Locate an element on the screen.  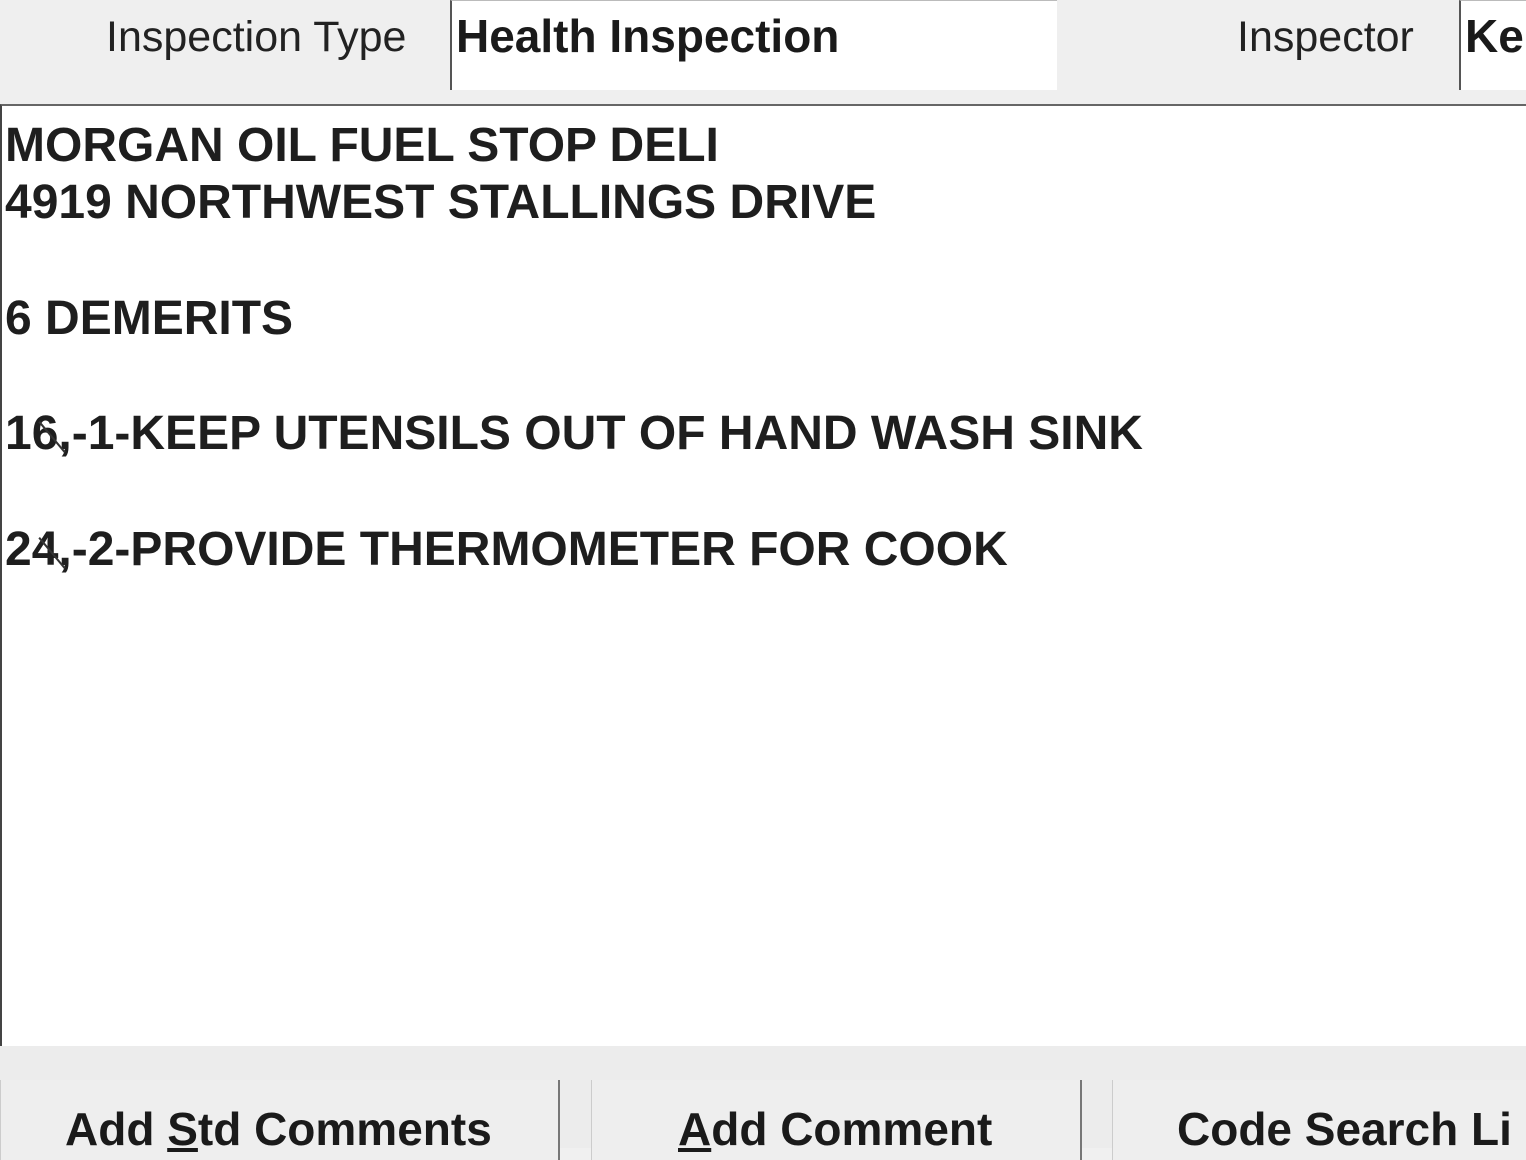
label-part: td Comments is located at coordinates (344, 1129).